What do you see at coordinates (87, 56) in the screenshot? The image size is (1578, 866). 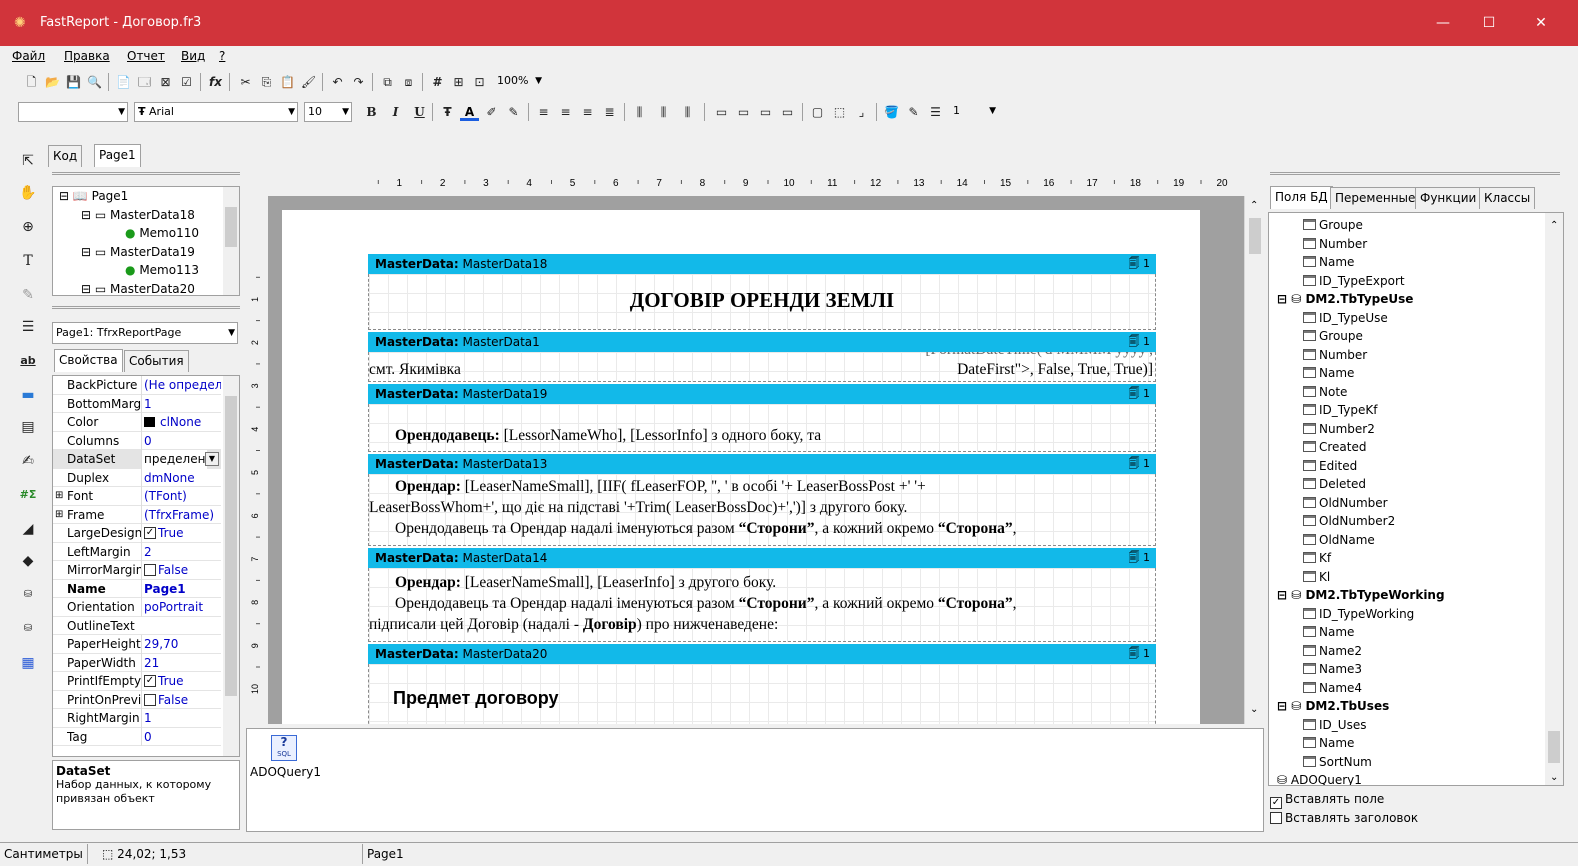 I see `menu-edit: Правка` at bounding box center [87, 56].